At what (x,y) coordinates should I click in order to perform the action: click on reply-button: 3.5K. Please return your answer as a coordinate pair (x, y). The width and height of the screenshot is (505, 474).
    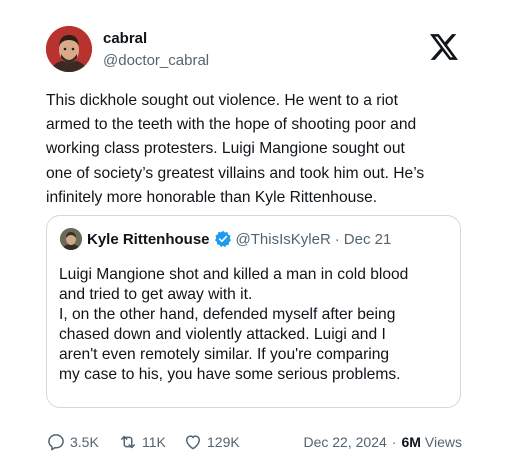
    Looking at the image, I should click on (72, 442).